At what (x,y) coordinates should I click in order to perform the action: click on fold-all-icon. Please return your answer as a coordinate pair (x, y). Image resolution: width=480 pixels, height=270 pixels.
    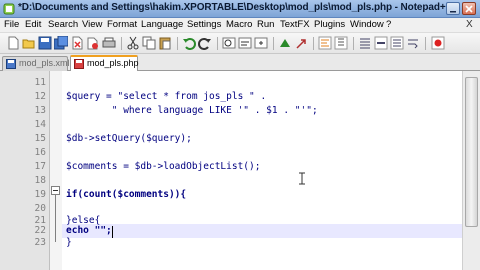
    Looking at the image, I should click on (381, 43).